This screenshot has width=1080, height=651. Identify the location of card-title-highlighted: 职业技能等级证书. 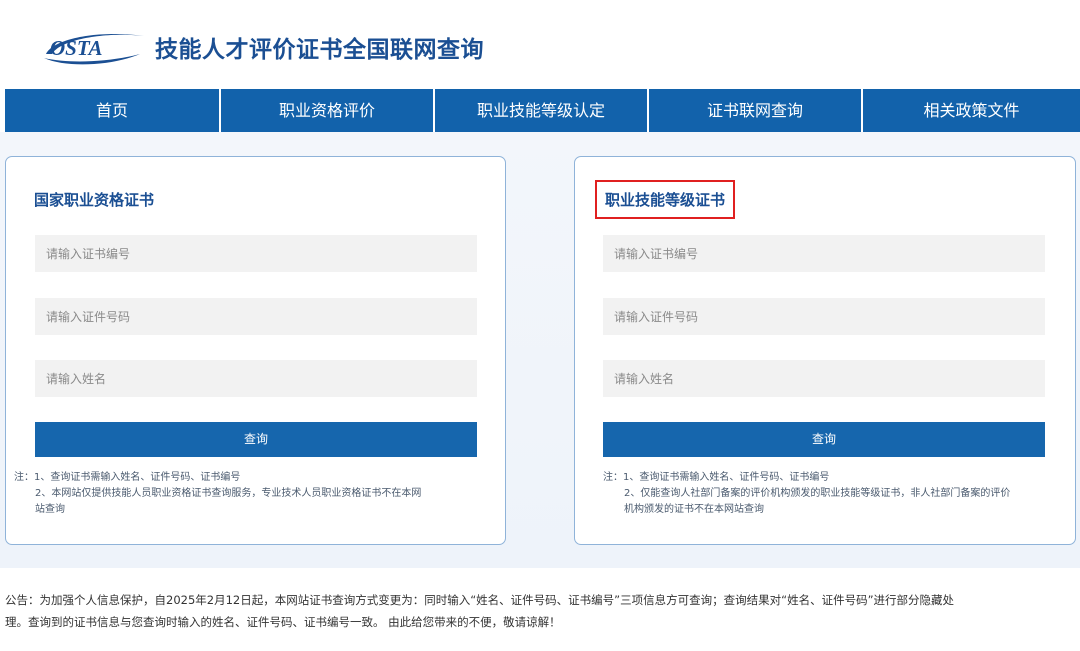
(665, 199).